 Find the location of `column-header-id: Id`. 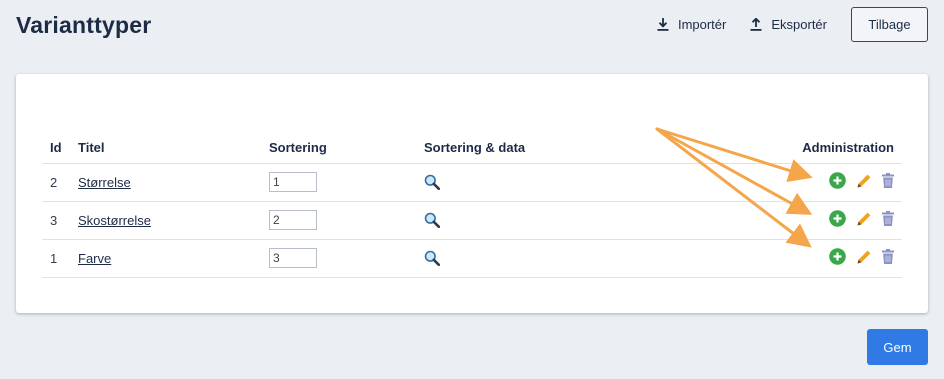

column-header-id: Id is located at coordinates (56, 148).